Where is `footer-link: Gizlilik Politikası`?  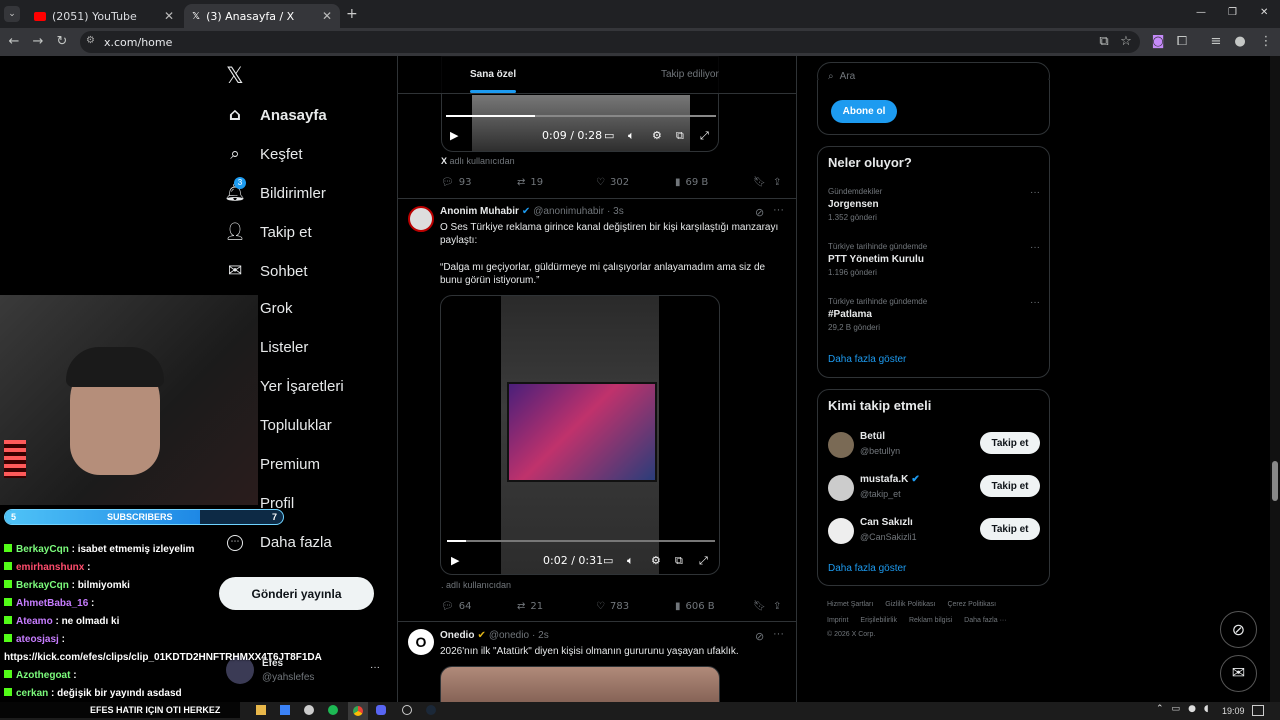 footer-link: Gizlilik Politikası is located at coordinates (910, 604).